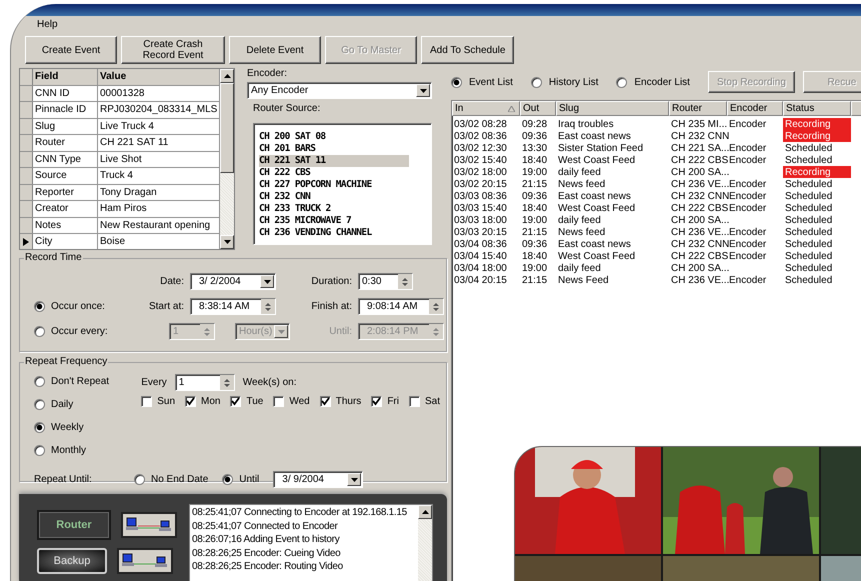  What do you see at coordinates (480, 172) in the screenshot?
I see `table-cell-text: 03/02 18:00` at bounding box center [480, 172].